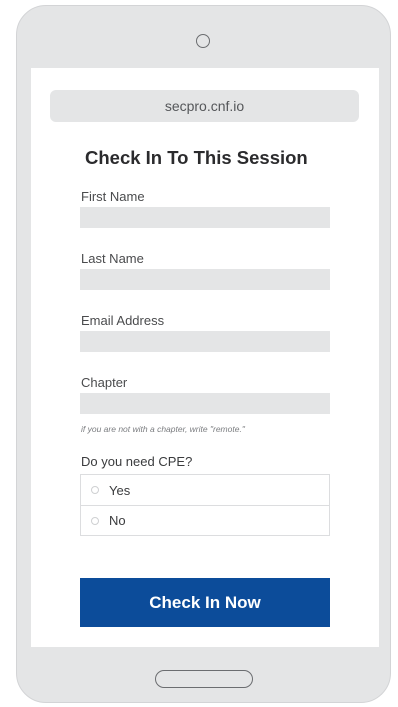 The height and width of the screenshot is (707, 398). Describe the element at coordinates (205, 520) in the screenshot. I see `cpe-option-no: No` at that location.